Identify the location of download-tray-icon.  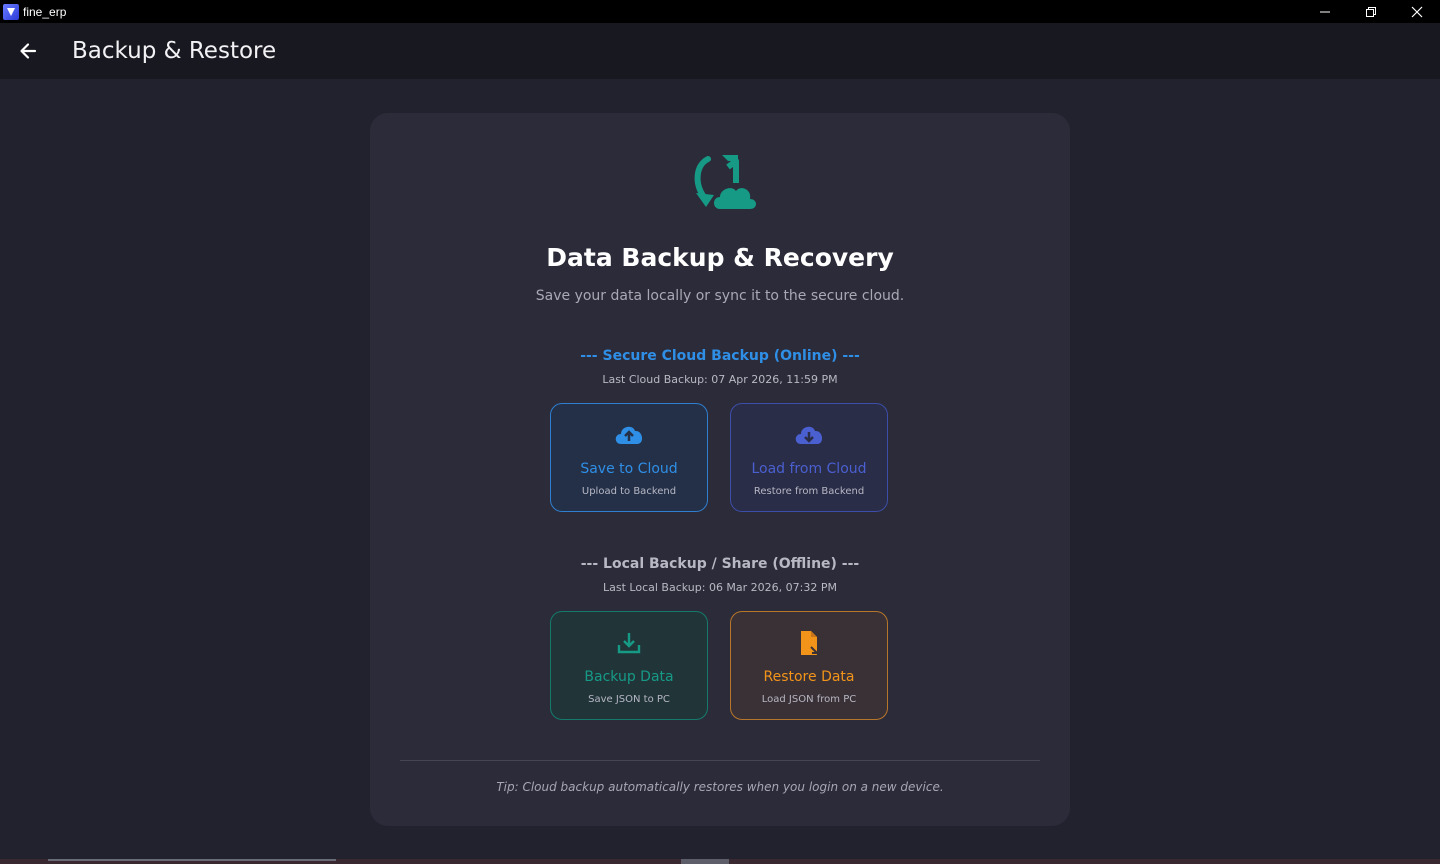
(629, 644).